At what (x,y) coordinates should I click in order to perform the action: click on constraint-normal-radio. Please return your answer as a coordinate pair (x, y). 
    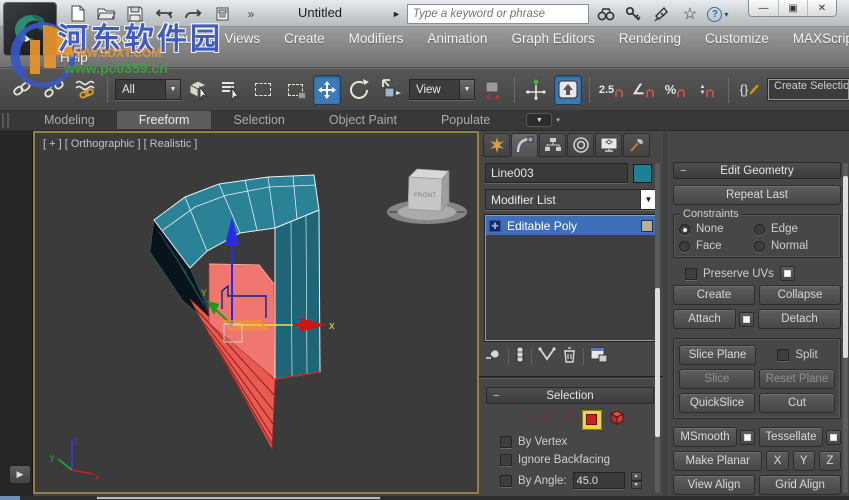
    Looking at the image, I should click on (759, 246).